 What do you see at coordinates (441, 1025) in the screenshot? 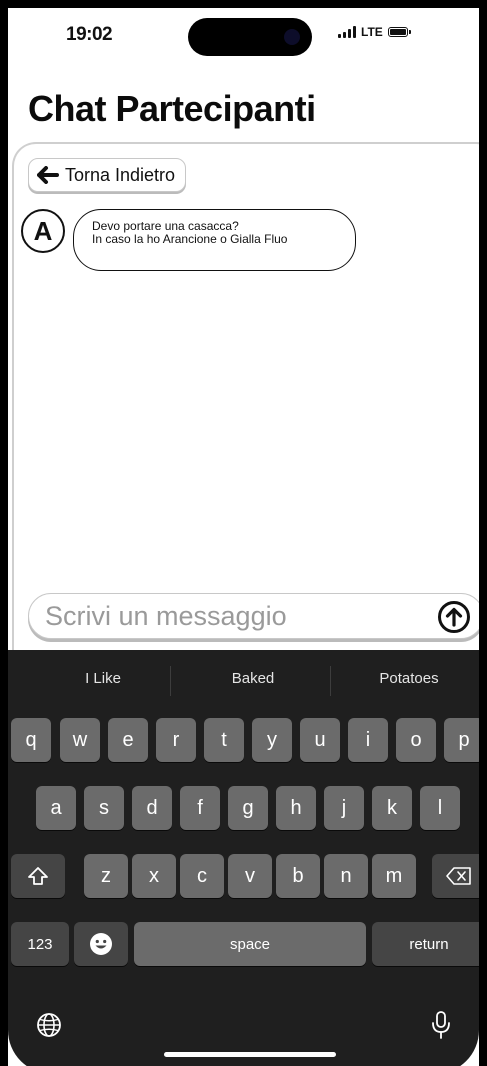
I see `microphone-icon` at bounding box center [441, 1025].